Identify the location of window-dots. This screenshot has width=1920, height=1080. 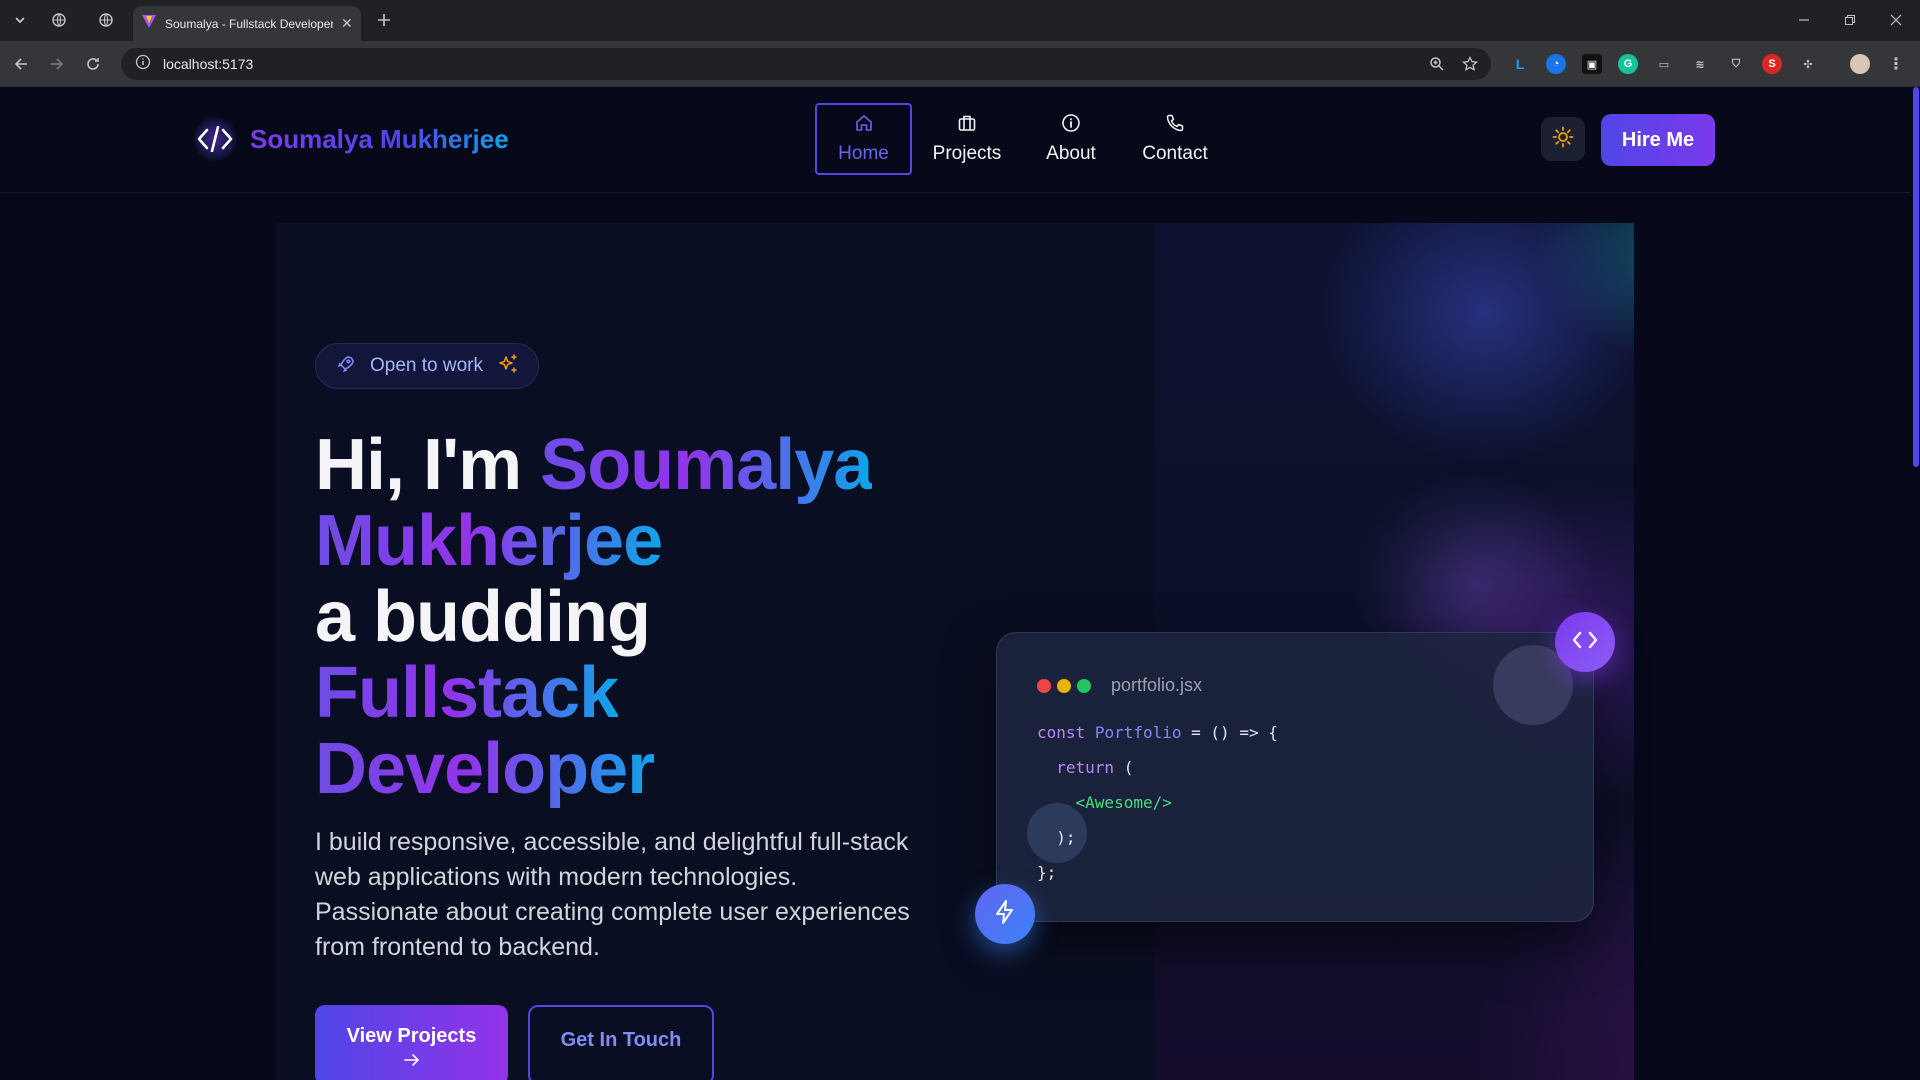
(1064, 686).